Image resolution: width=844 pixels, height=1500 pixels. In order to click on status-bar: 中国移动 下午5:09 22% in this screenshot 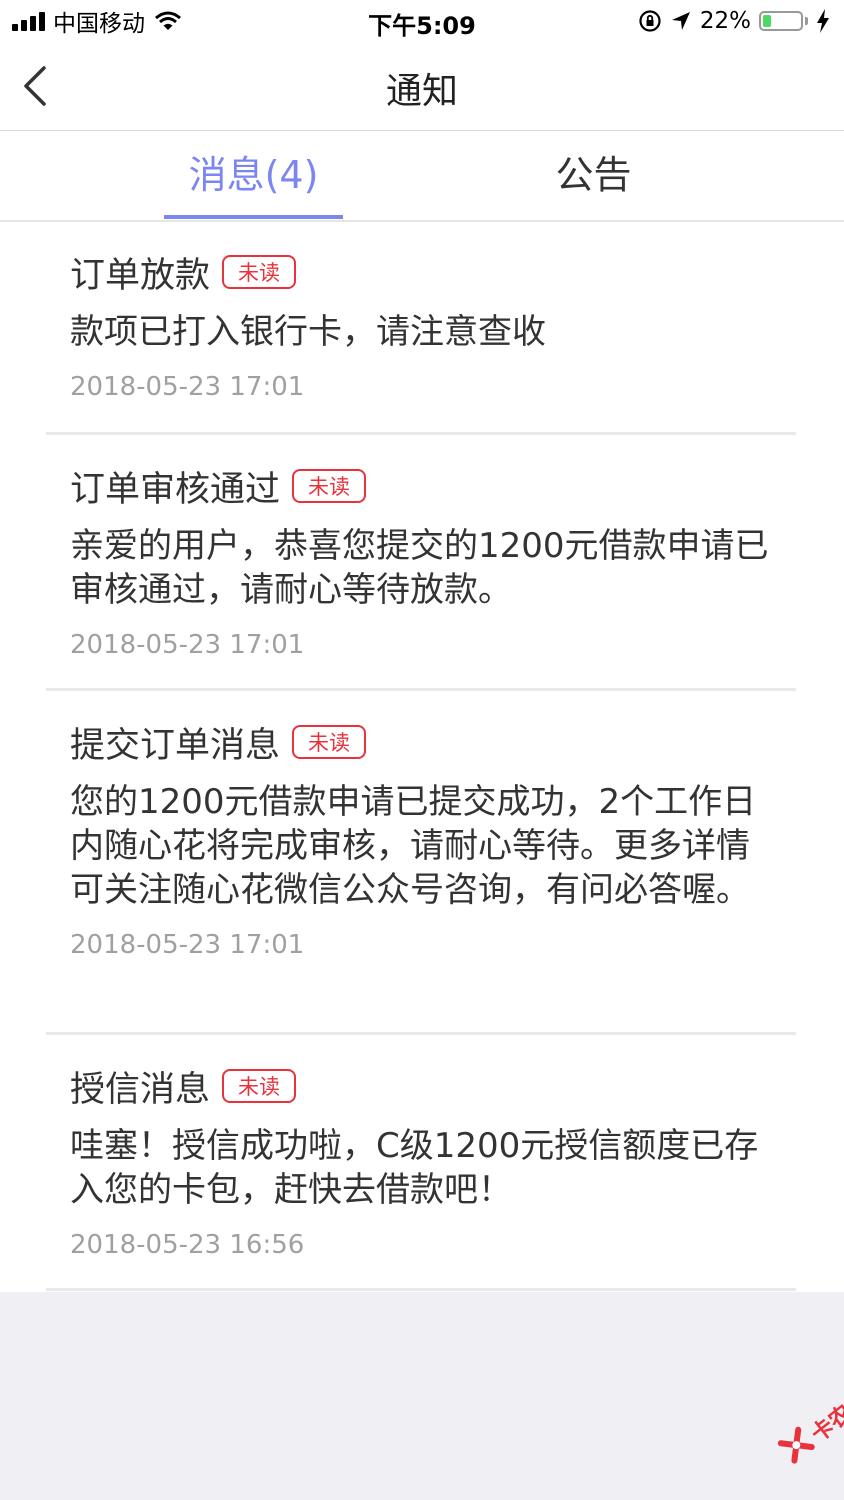, I will do `click(422, 21)`.